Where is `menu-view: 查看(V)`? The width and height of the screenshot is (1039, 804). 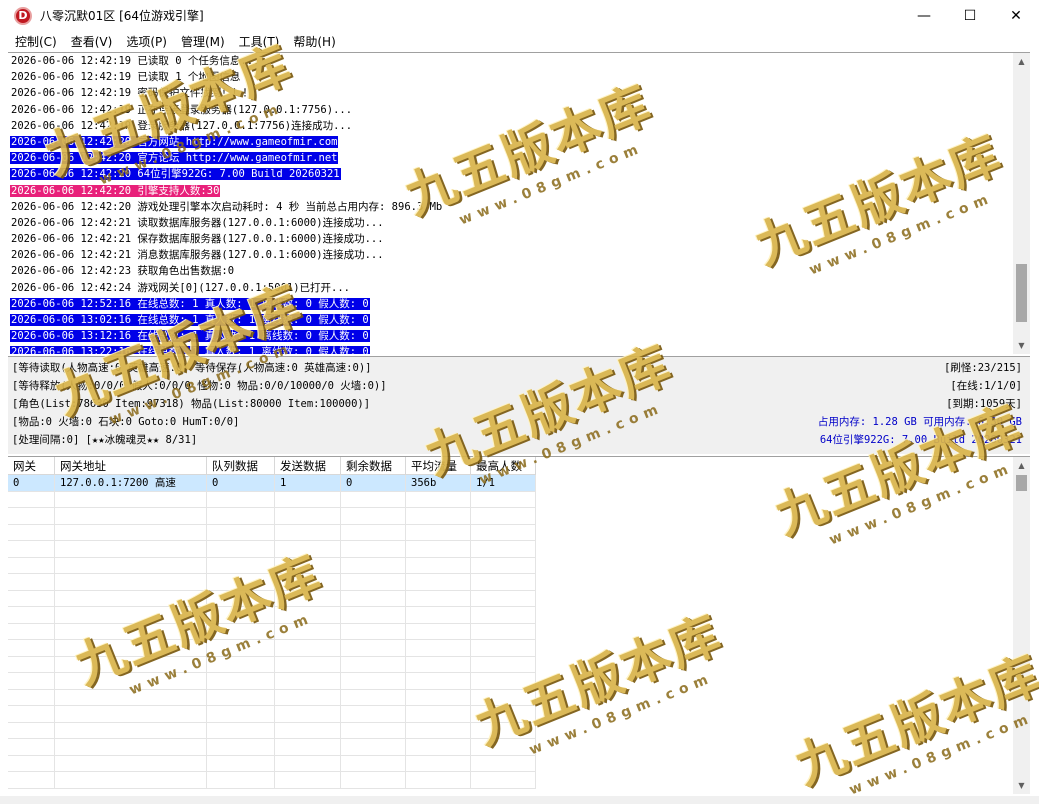 menu-view: 查看(V) is located at coordinates (92, 41).